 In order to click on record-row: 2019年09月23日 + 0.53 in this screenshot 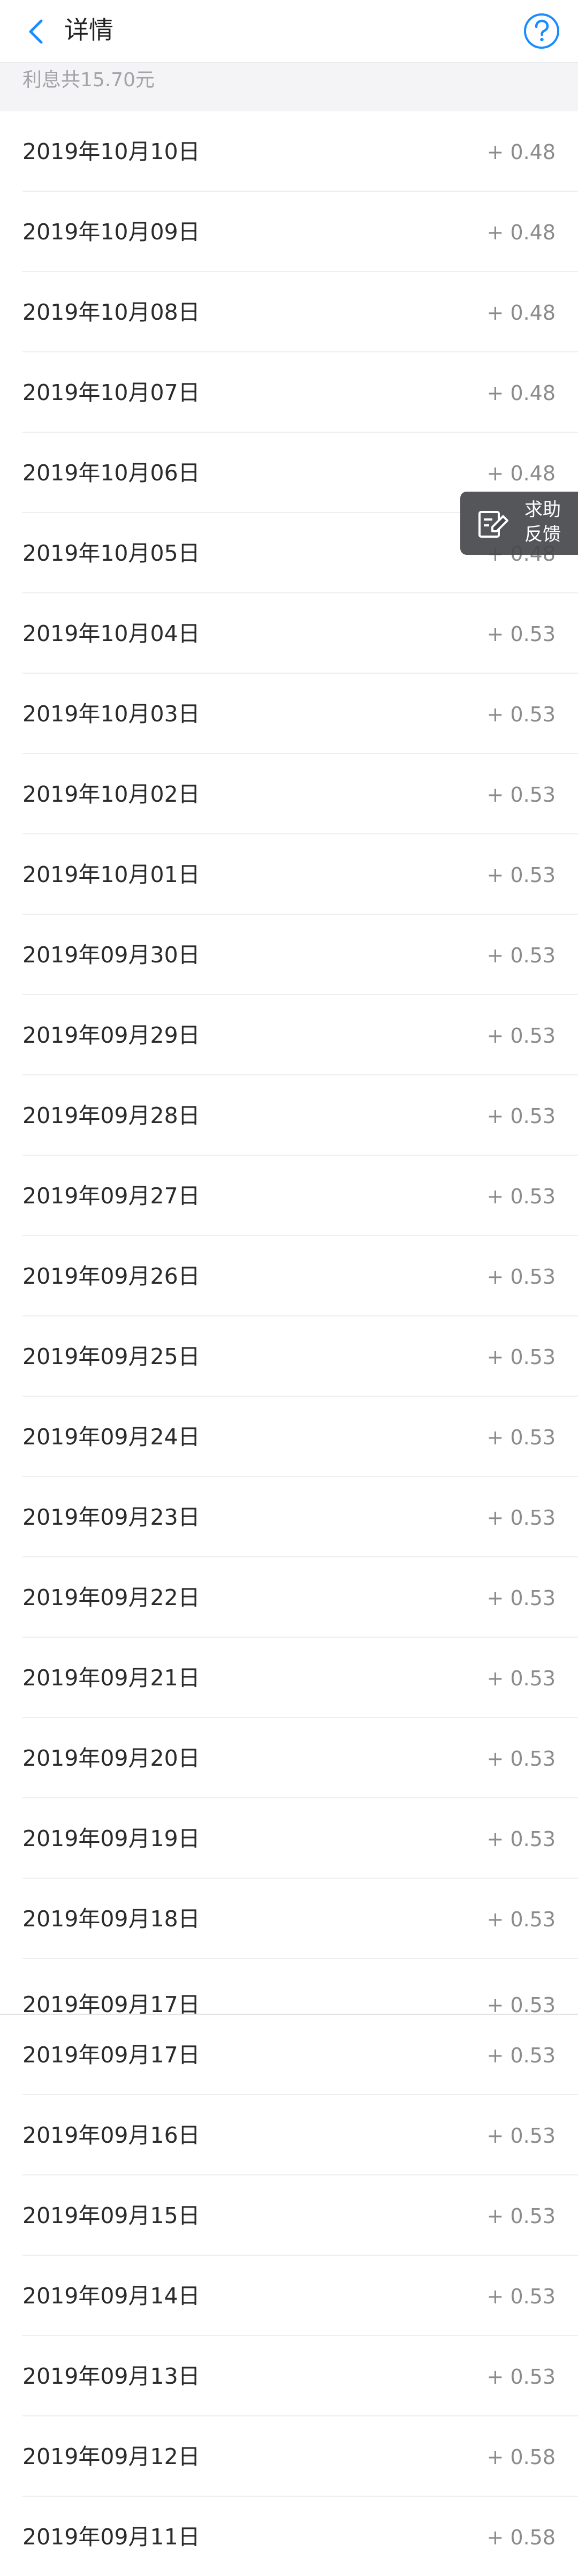, I will do `click(289, 1517)`.